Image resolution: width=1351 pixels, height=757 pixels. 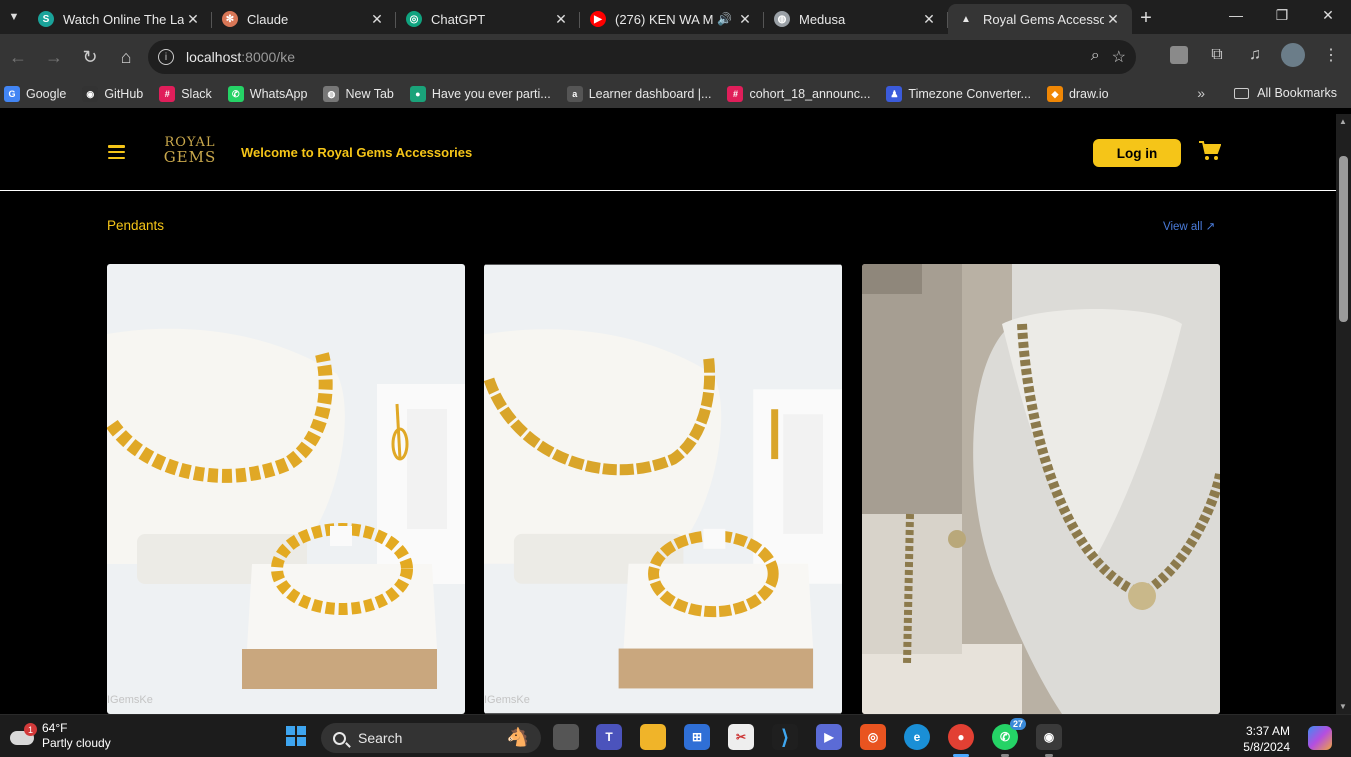 What do you see at coordinates (14, 17) in the screenshot?
I see `tab-search-dropdown: ▼` at bounding box center [14, 17].